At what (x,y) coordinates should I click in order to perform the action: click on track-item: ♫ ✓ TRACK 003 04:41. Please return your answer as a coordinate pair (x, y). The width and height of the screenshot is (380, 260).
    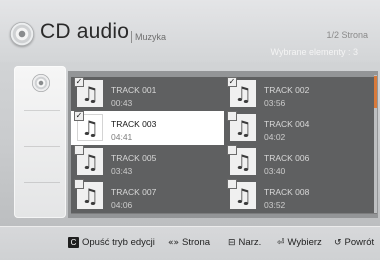
    Looking at the image, I should click on (147, 128).